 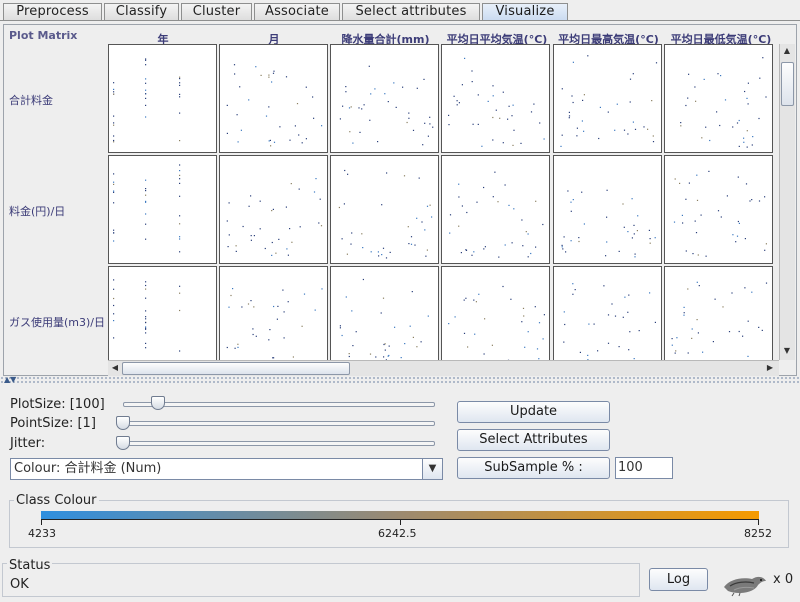 I want to click on scatter-plot, so click(x=720, y=213).